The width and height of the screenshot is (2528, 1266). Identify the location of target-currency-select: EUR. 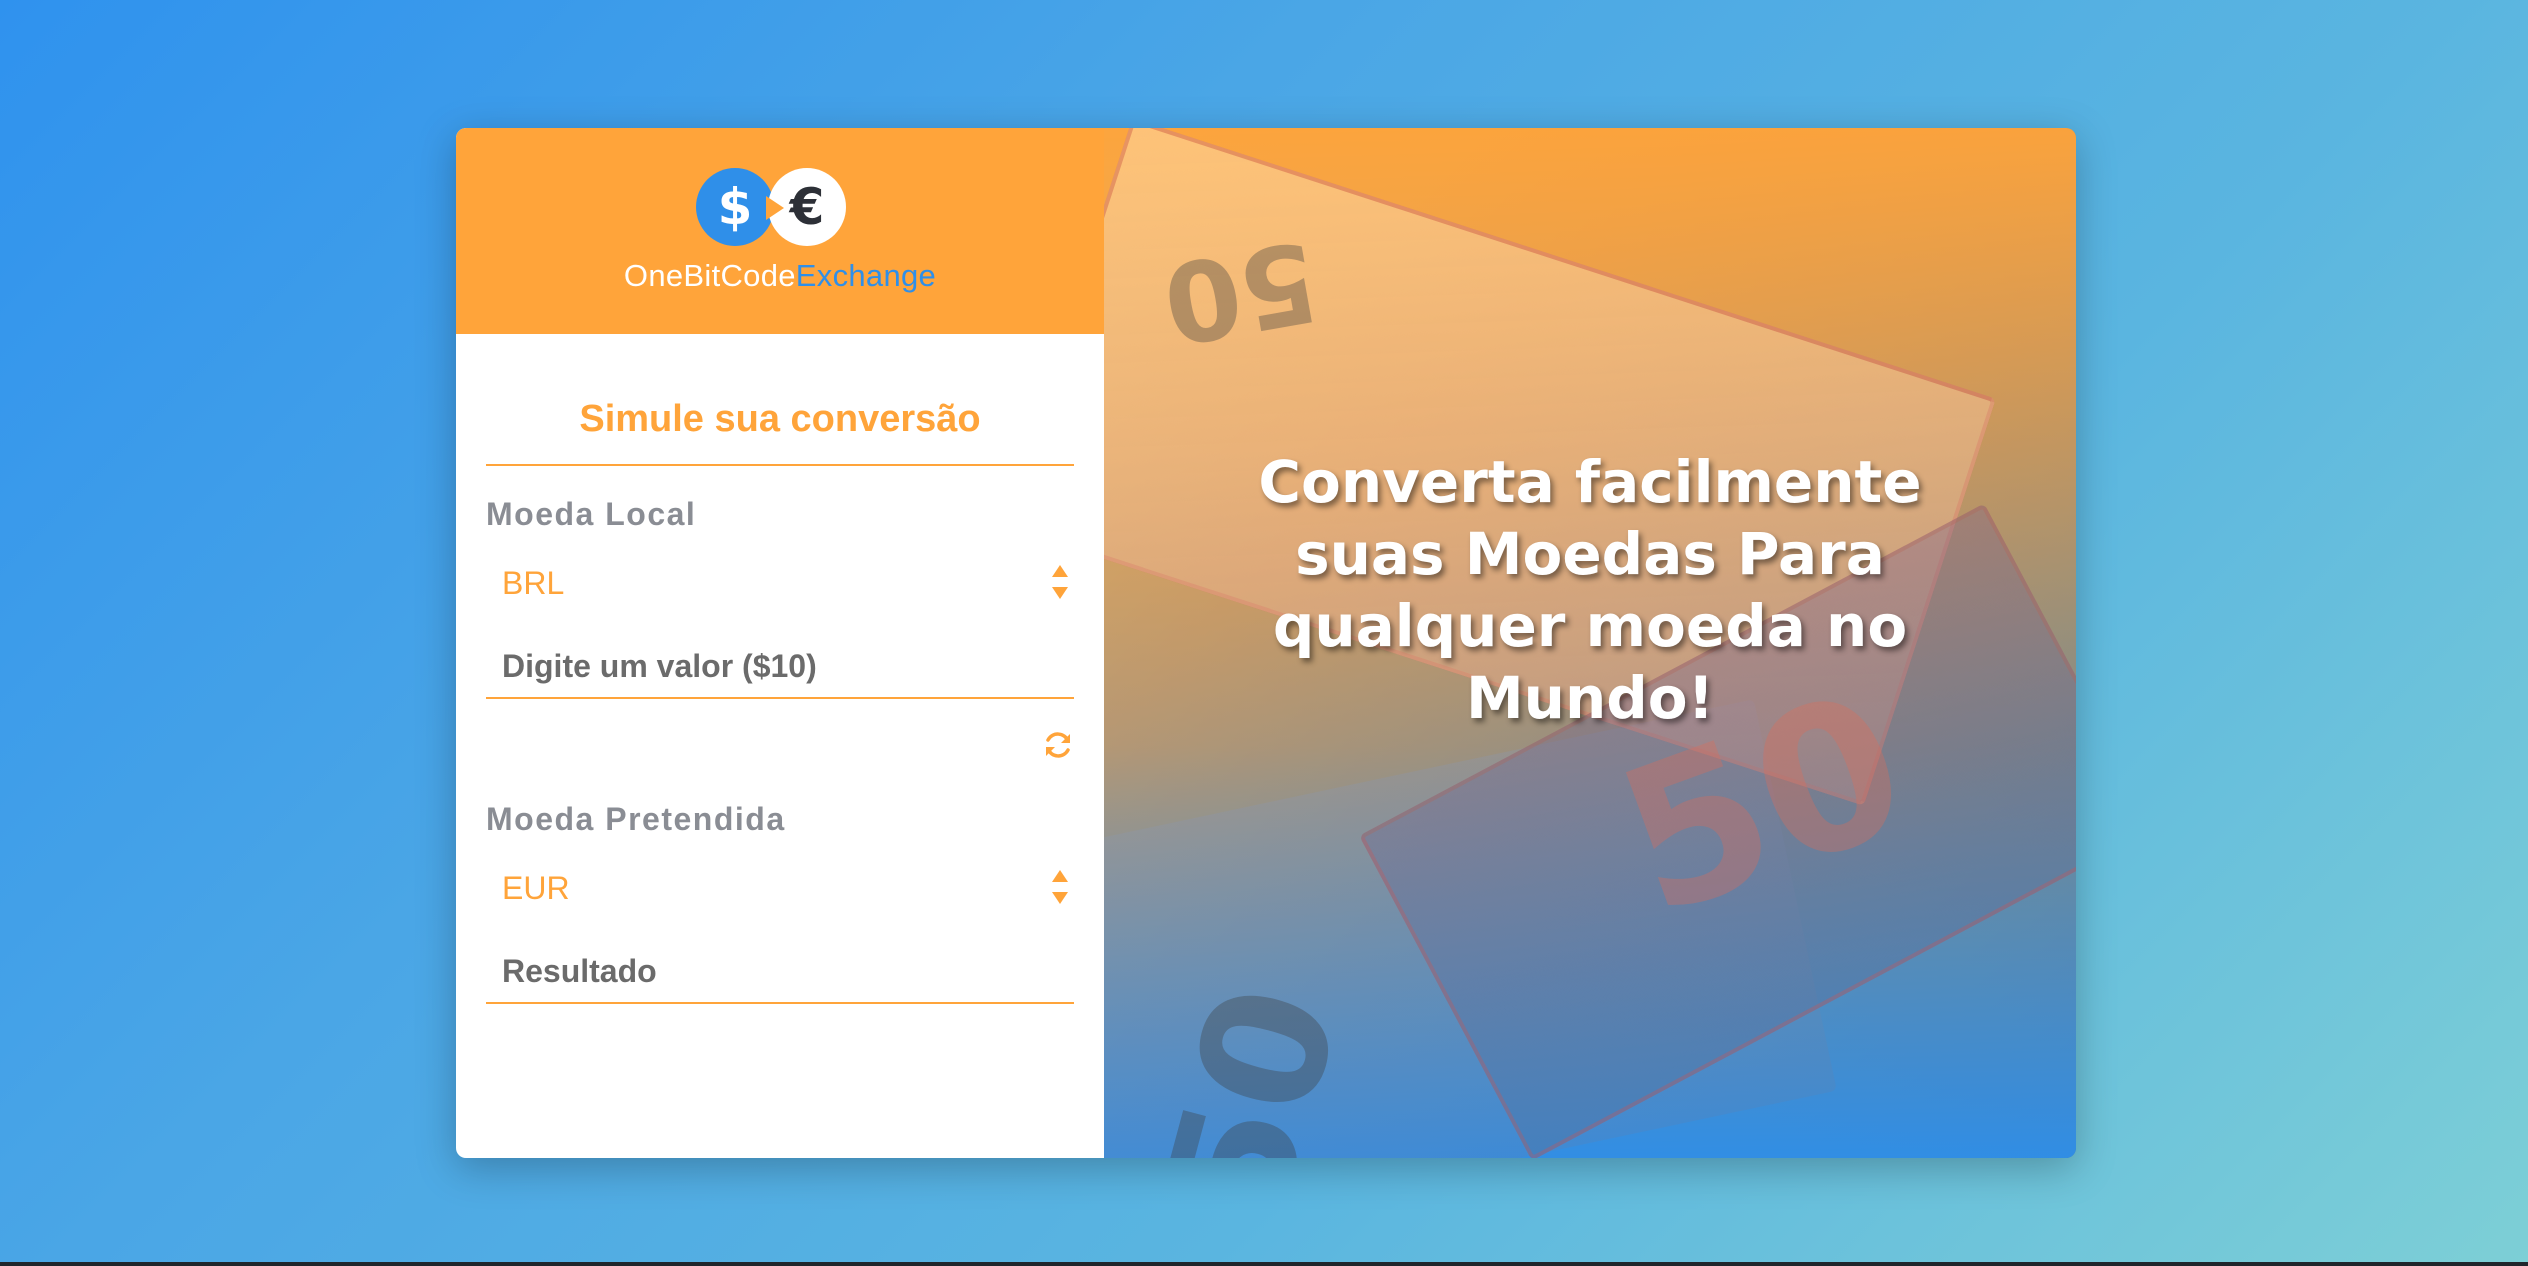
(780, 888).